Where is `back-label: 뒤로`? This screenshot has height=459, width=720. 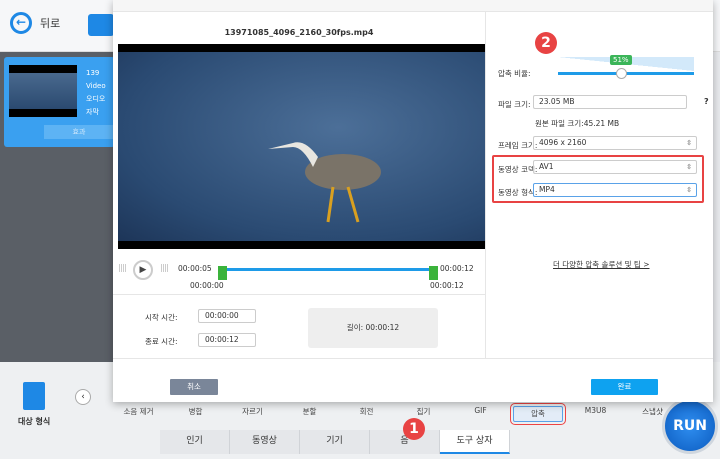
back-label: 뒤로 is located at coordinates (50, 23).